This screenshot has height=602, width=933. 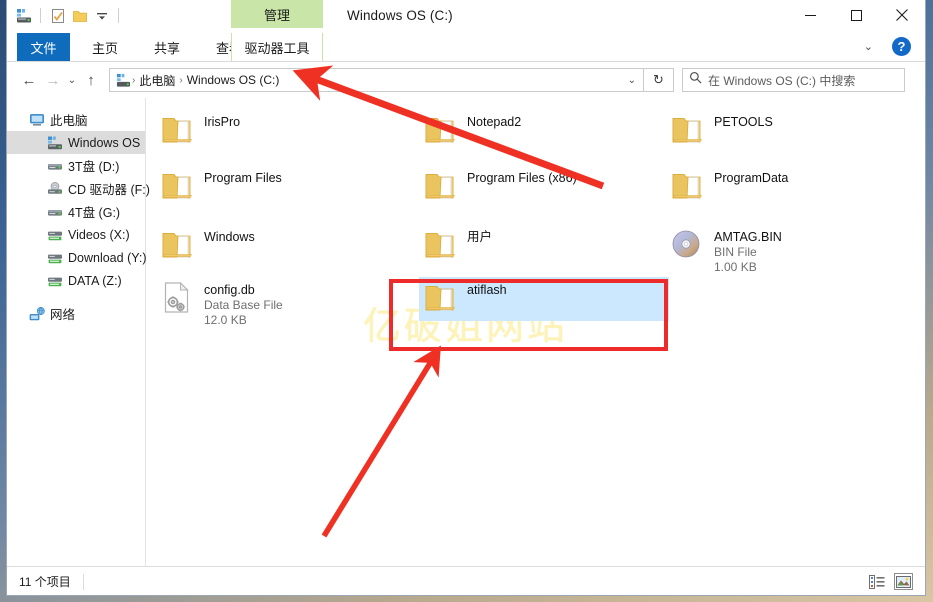 What do you see at coordinates (68, 15) in the screenshot?
I see `quick-access-toolbar` at bounding box center [68, 15].